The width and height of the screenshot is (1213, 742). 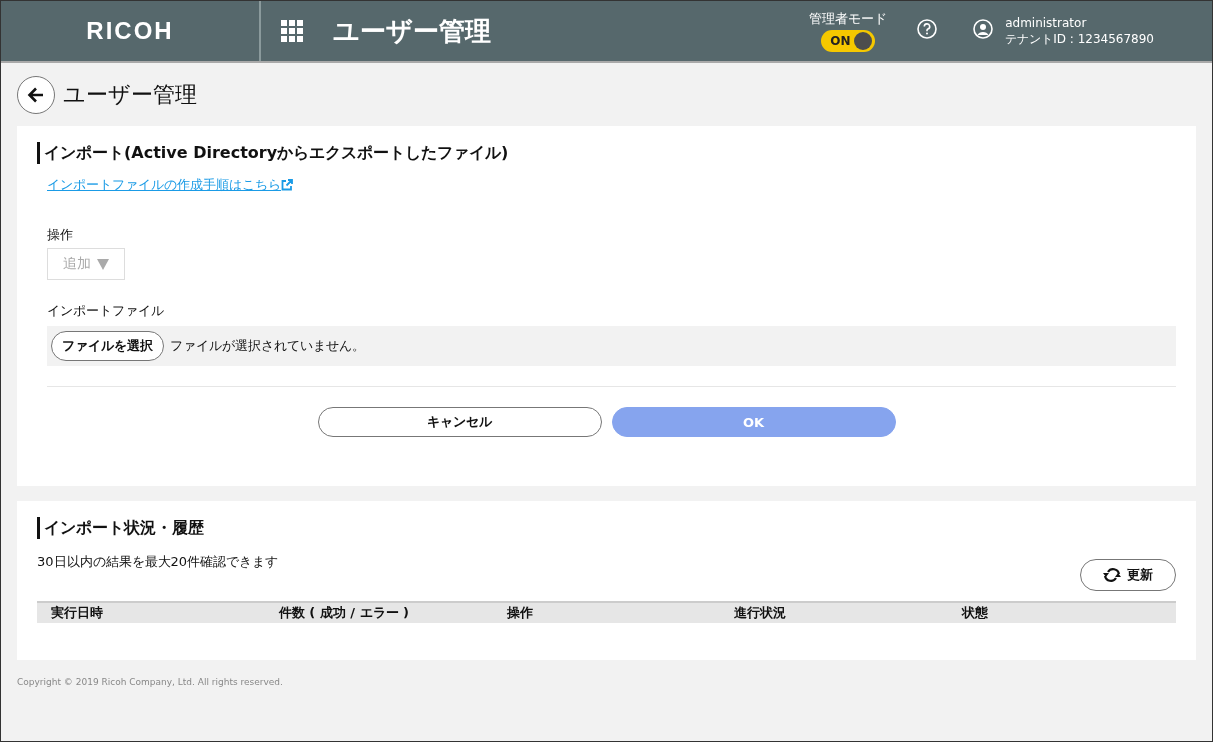 What do you see at coordinates (519, 613) in the screenshot?
I see `column-header: 操作` at bounding box center [519, 613].